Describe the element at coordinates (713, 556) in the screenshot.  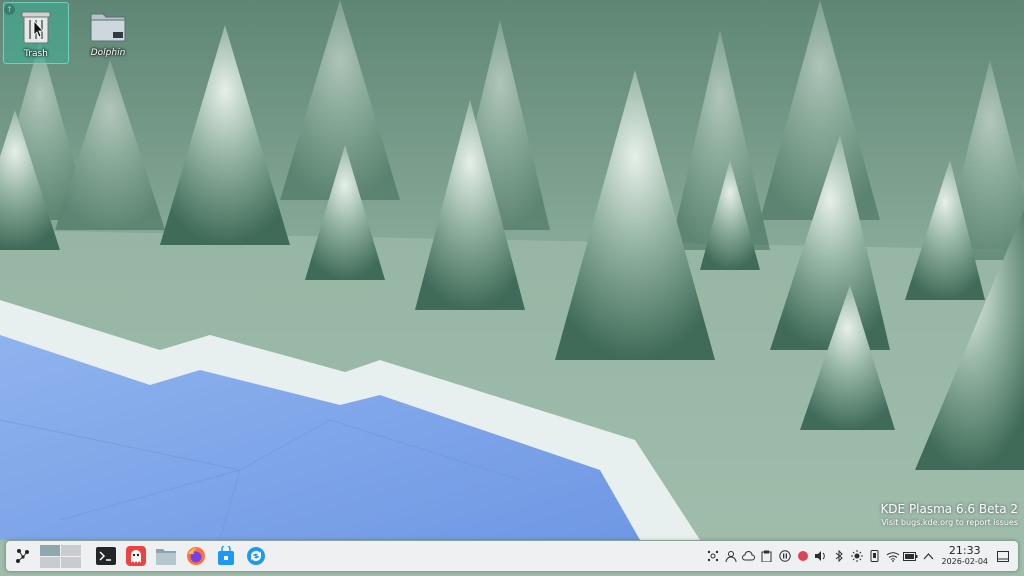
I see `network-share-icon` at that location.